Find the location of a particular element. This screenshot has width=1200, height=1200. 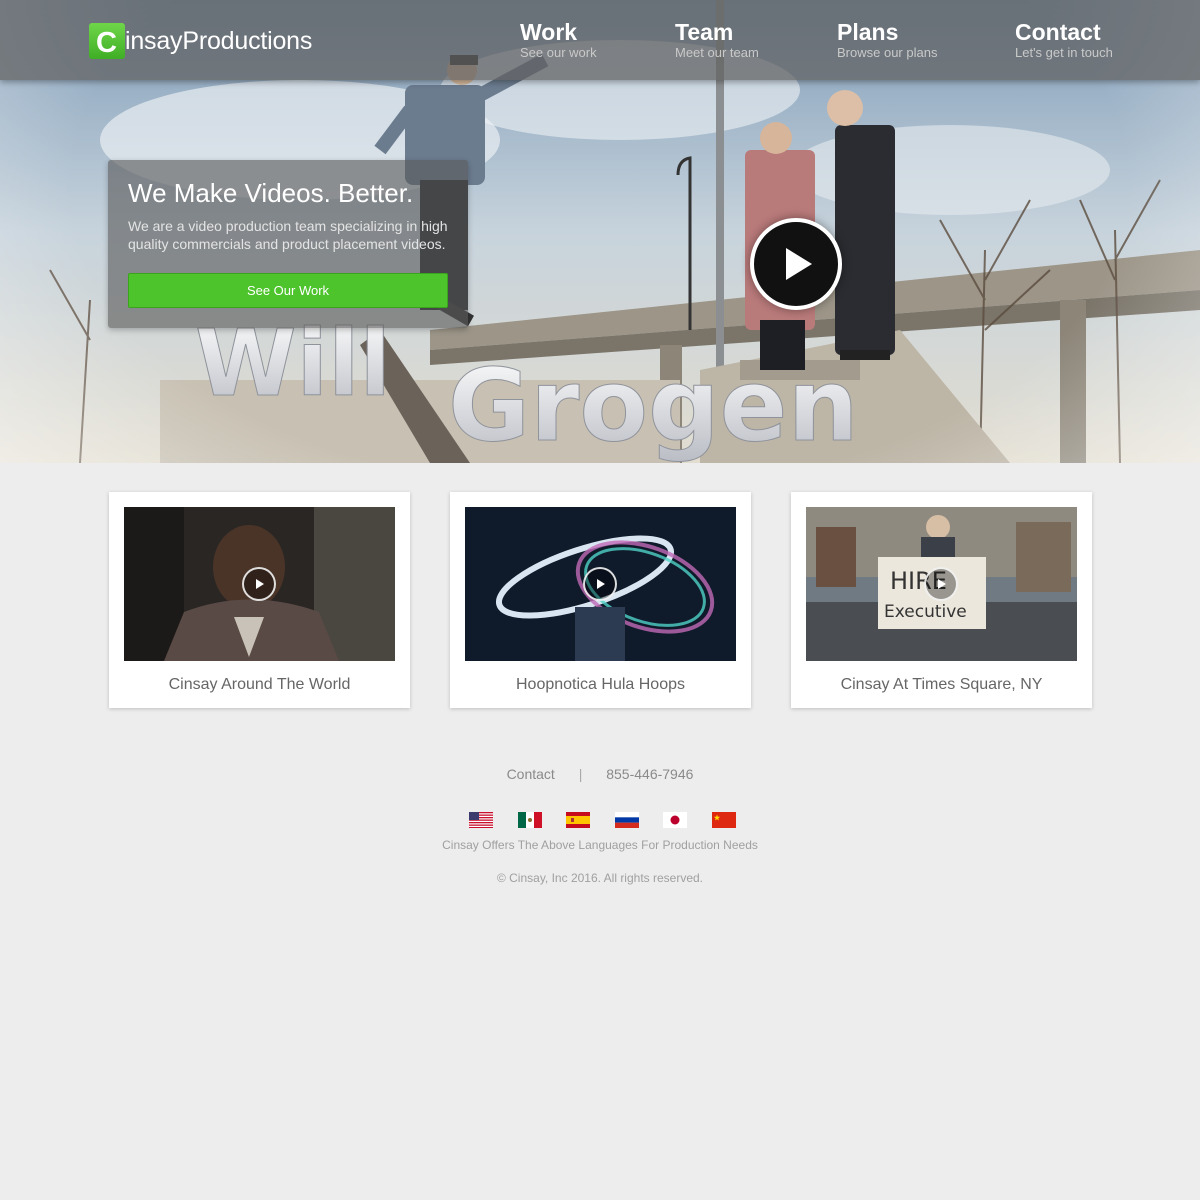

video-title: Cinsay Around The World is located at coordinates (259, 685).